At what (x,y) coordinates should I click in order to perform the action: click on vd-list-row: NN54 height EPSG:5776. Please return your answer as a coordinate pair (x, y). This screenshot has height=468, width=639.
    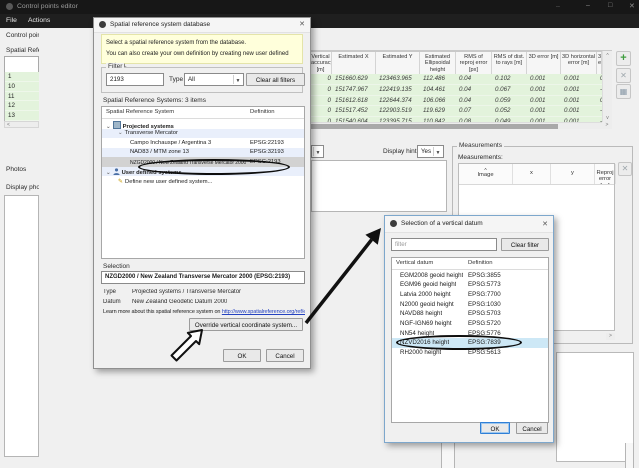
    Looking at the image, I should click on (470, 333).